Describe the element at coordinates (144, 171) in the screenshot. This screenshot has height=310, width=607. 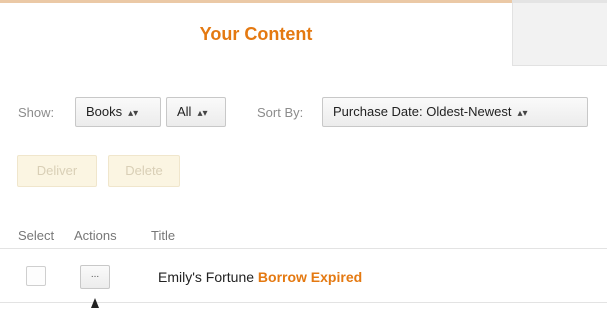
I see `delete-button: Delete` at that location.